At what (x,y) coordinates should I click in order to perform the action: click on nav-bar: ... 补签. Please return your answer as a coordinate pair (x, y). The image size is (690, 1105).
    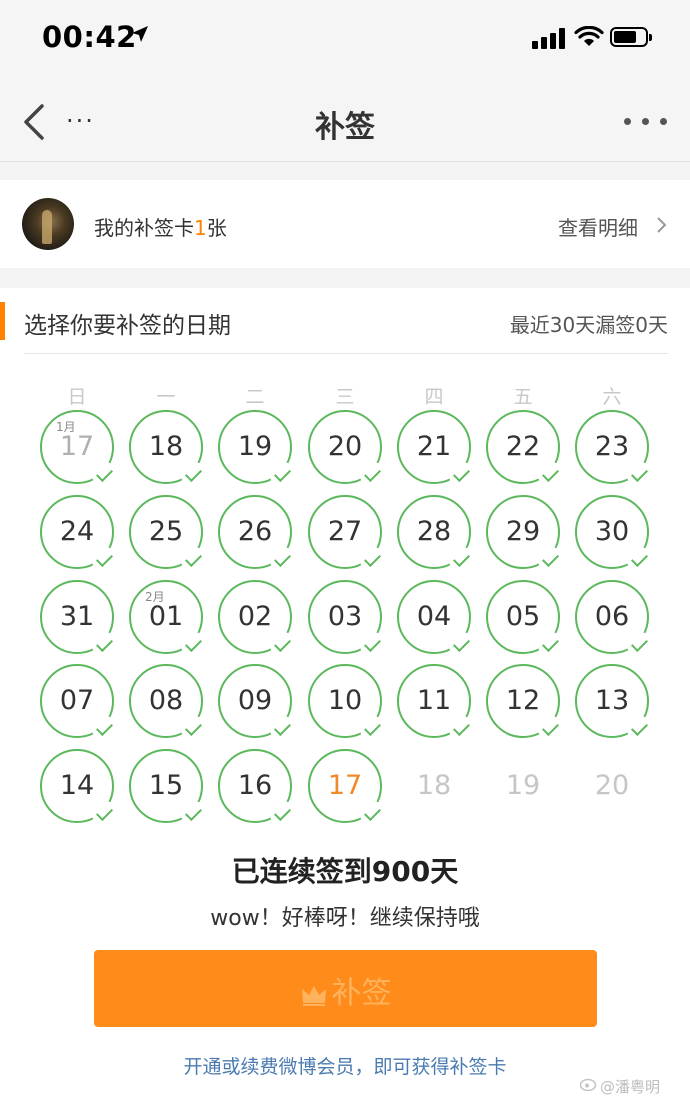
    Looking at the image, I should click on (345, 116).